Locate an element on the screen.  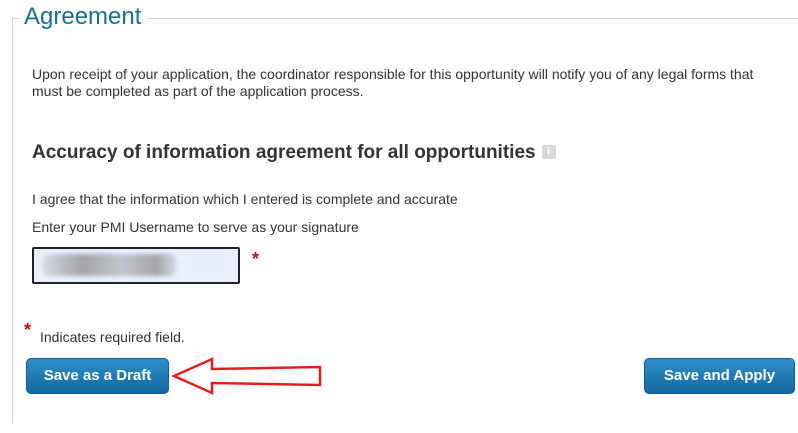
save-and-apply-button: Save and Apply is located at coordinates (719, 376).